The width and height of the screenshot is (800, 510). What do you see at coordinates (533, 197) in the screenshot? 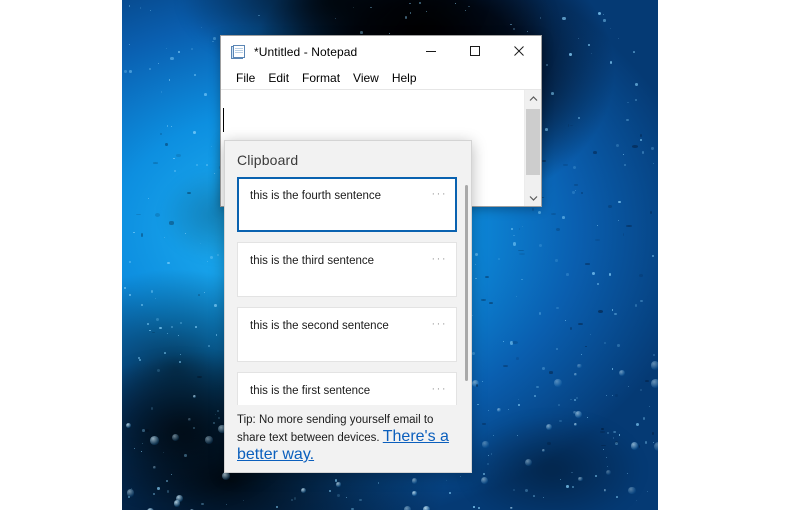
I see `chevron-down-icon` at bounding box center [533, 197].